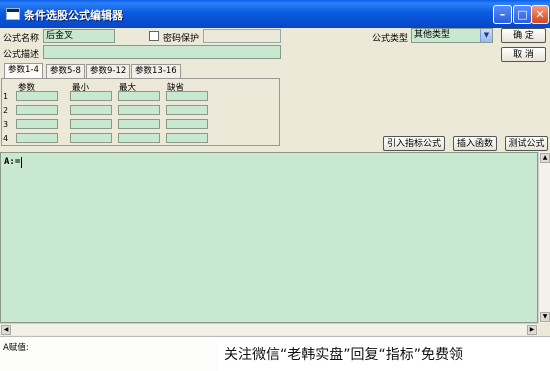 The image size is (550, 371). What do you see at coordinates (13, 14) in the screenshot?
I see `app-window-icon` at bounding box center [13, 14].